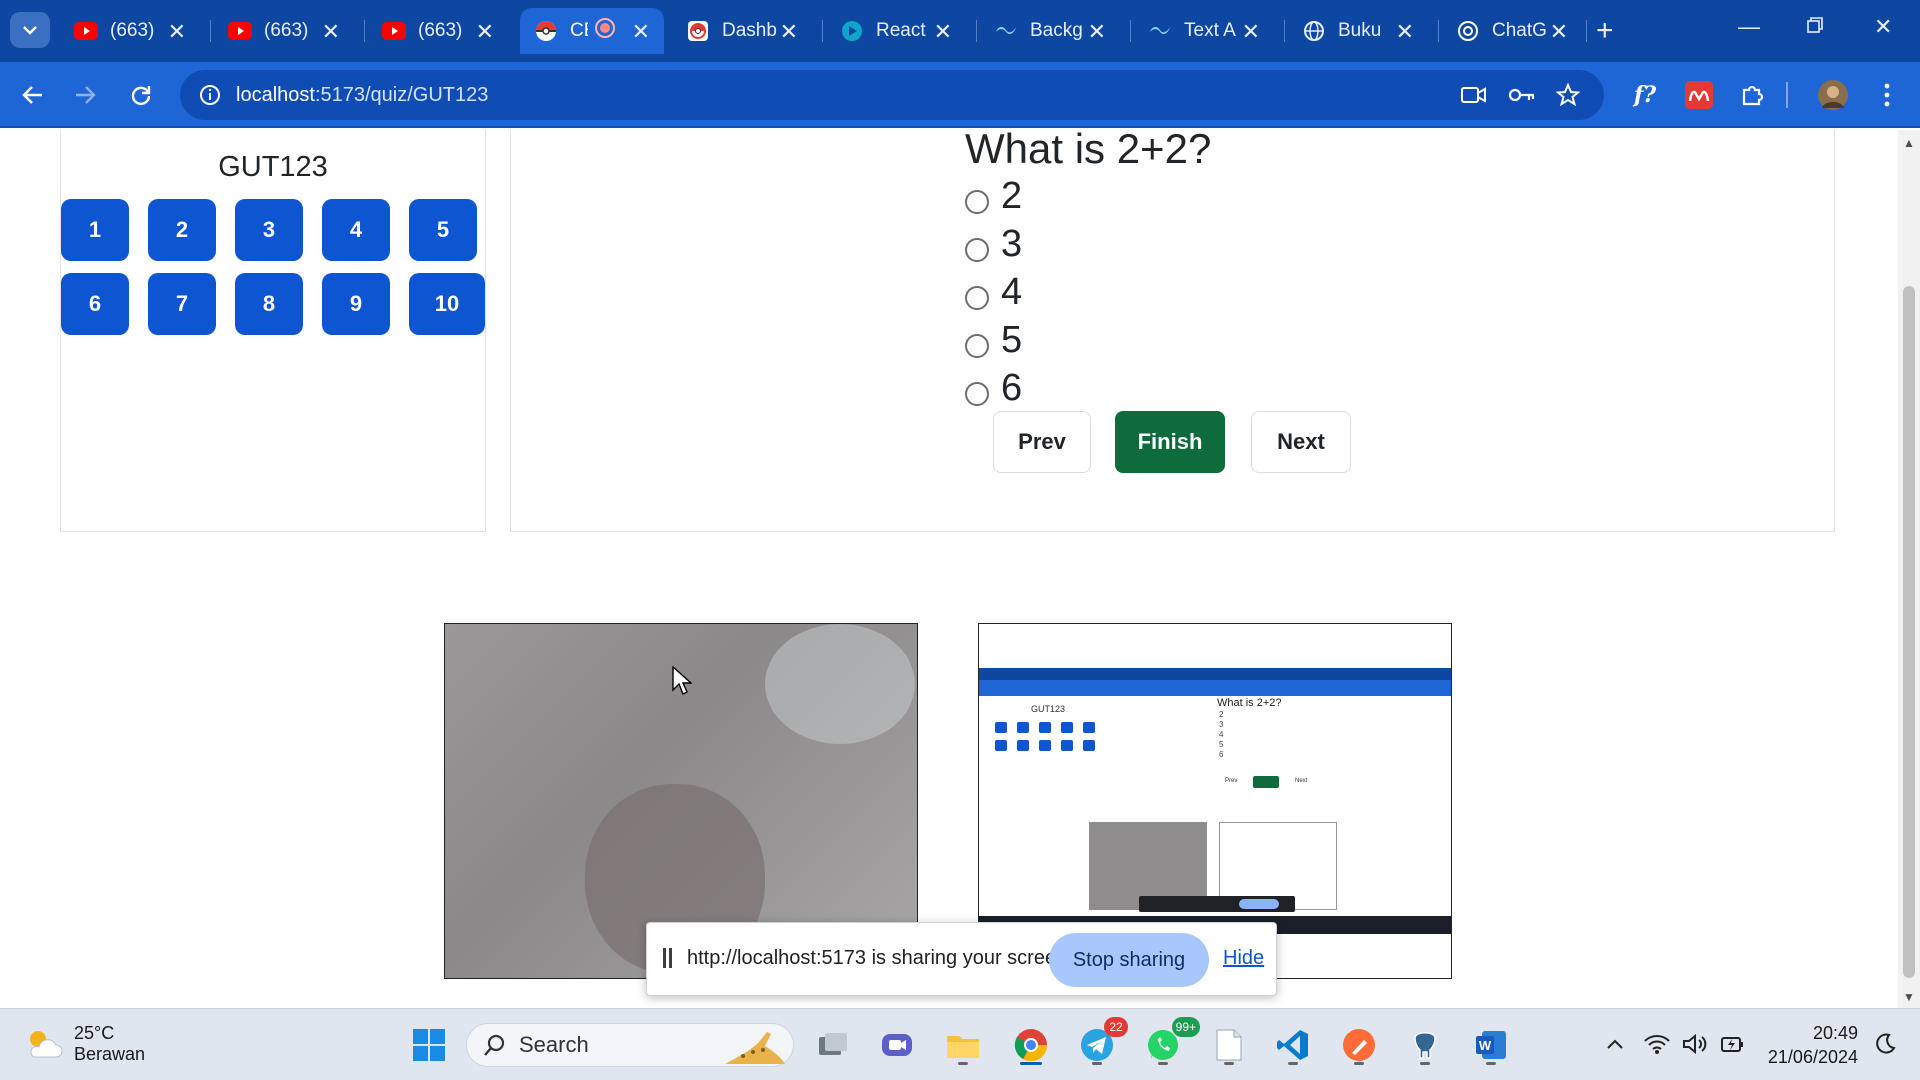 The height and width of the screenshot is (1080, 1920). I want to click on preview-question-button, so click(1001, 745).